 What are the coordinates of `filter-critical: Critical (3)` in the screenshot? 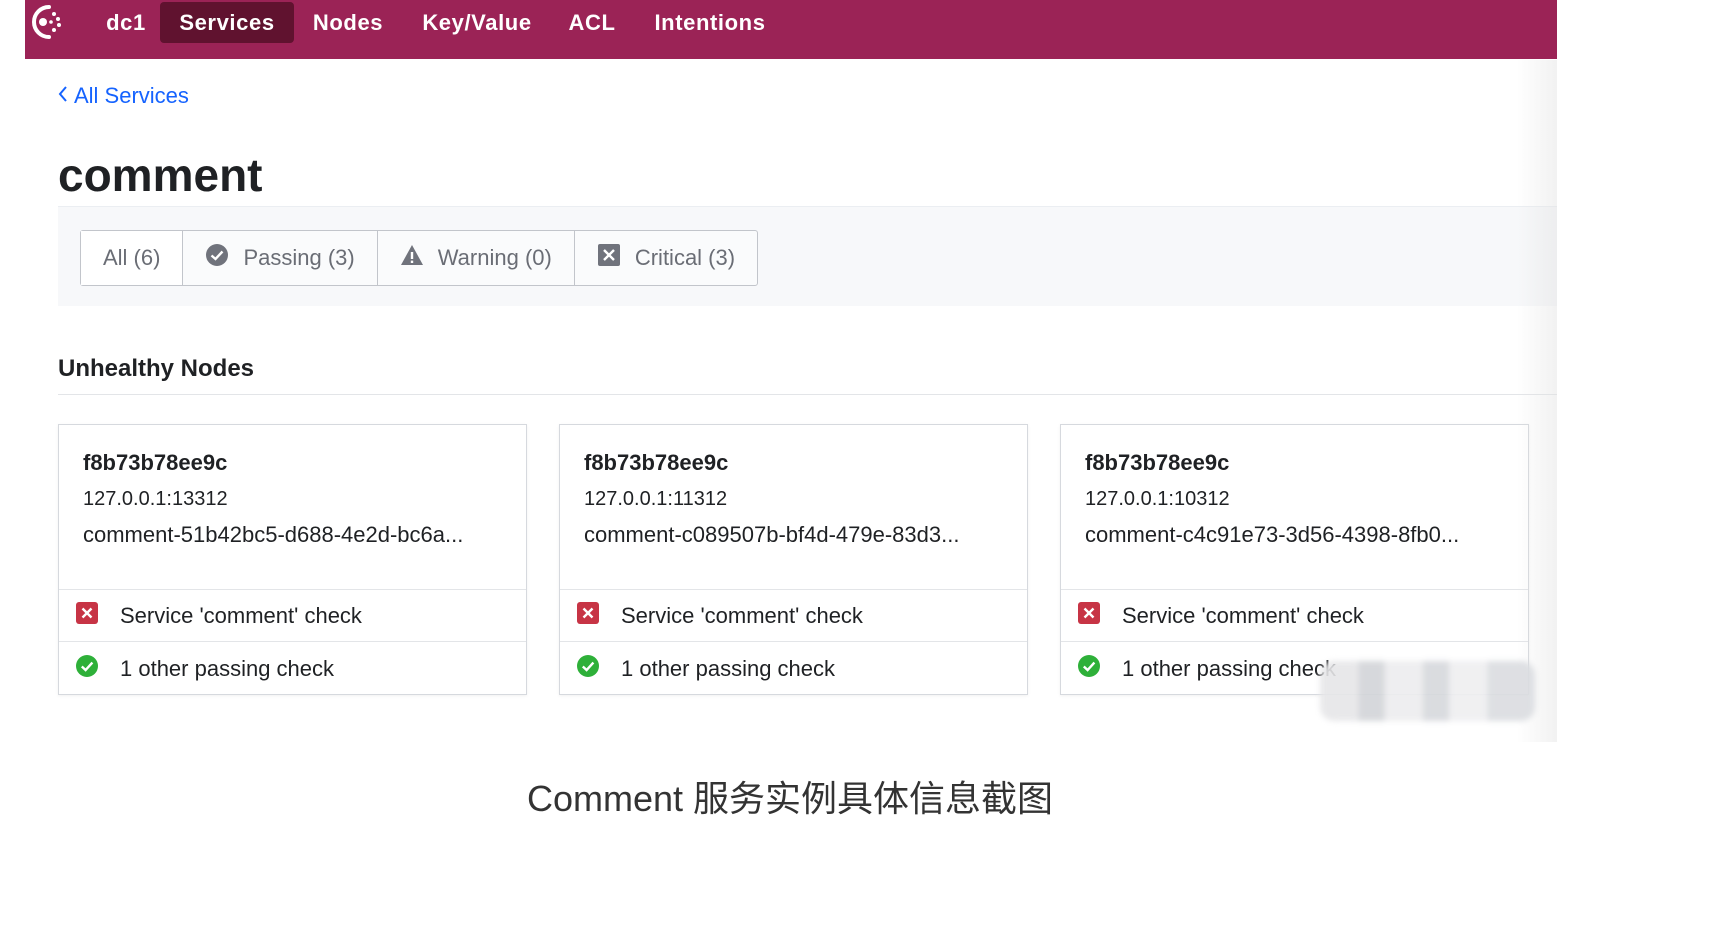 It's located at (665, 258).